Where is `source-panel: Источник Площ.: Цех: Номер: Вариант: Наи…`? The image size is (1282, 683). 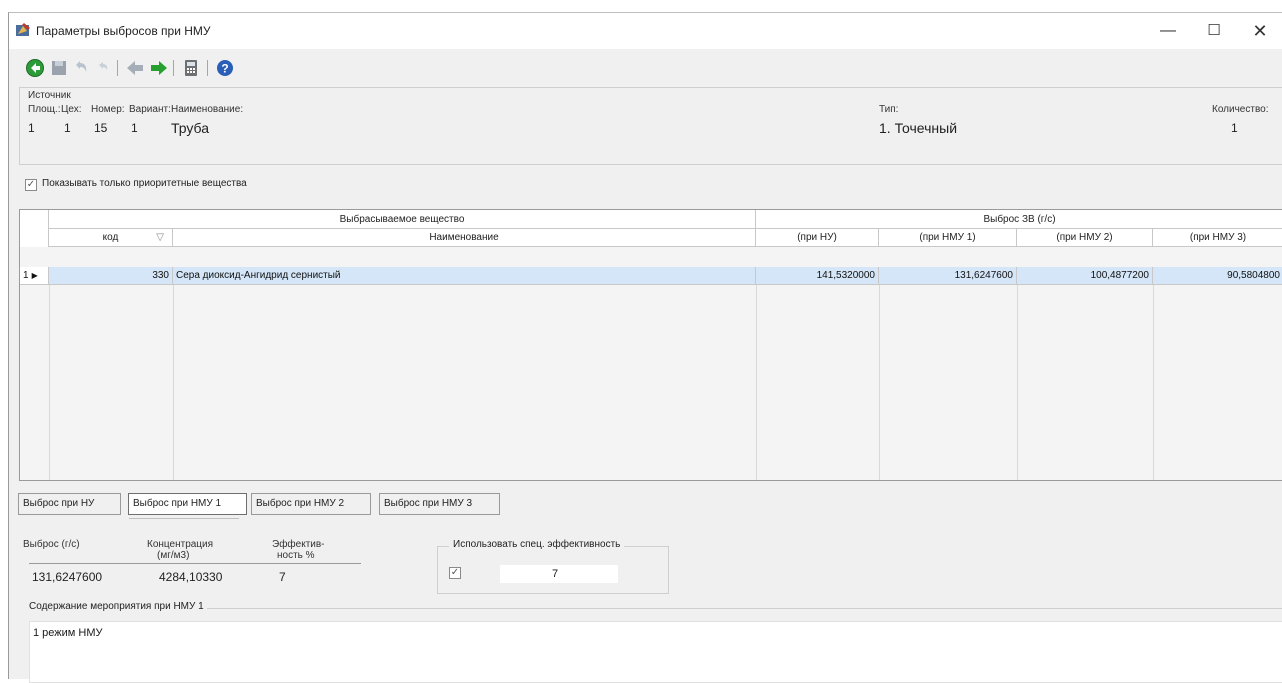 source-panel: Источник Площ.: Цех: Номер: Вариант: Наи… is located at coordinates (650, 126).